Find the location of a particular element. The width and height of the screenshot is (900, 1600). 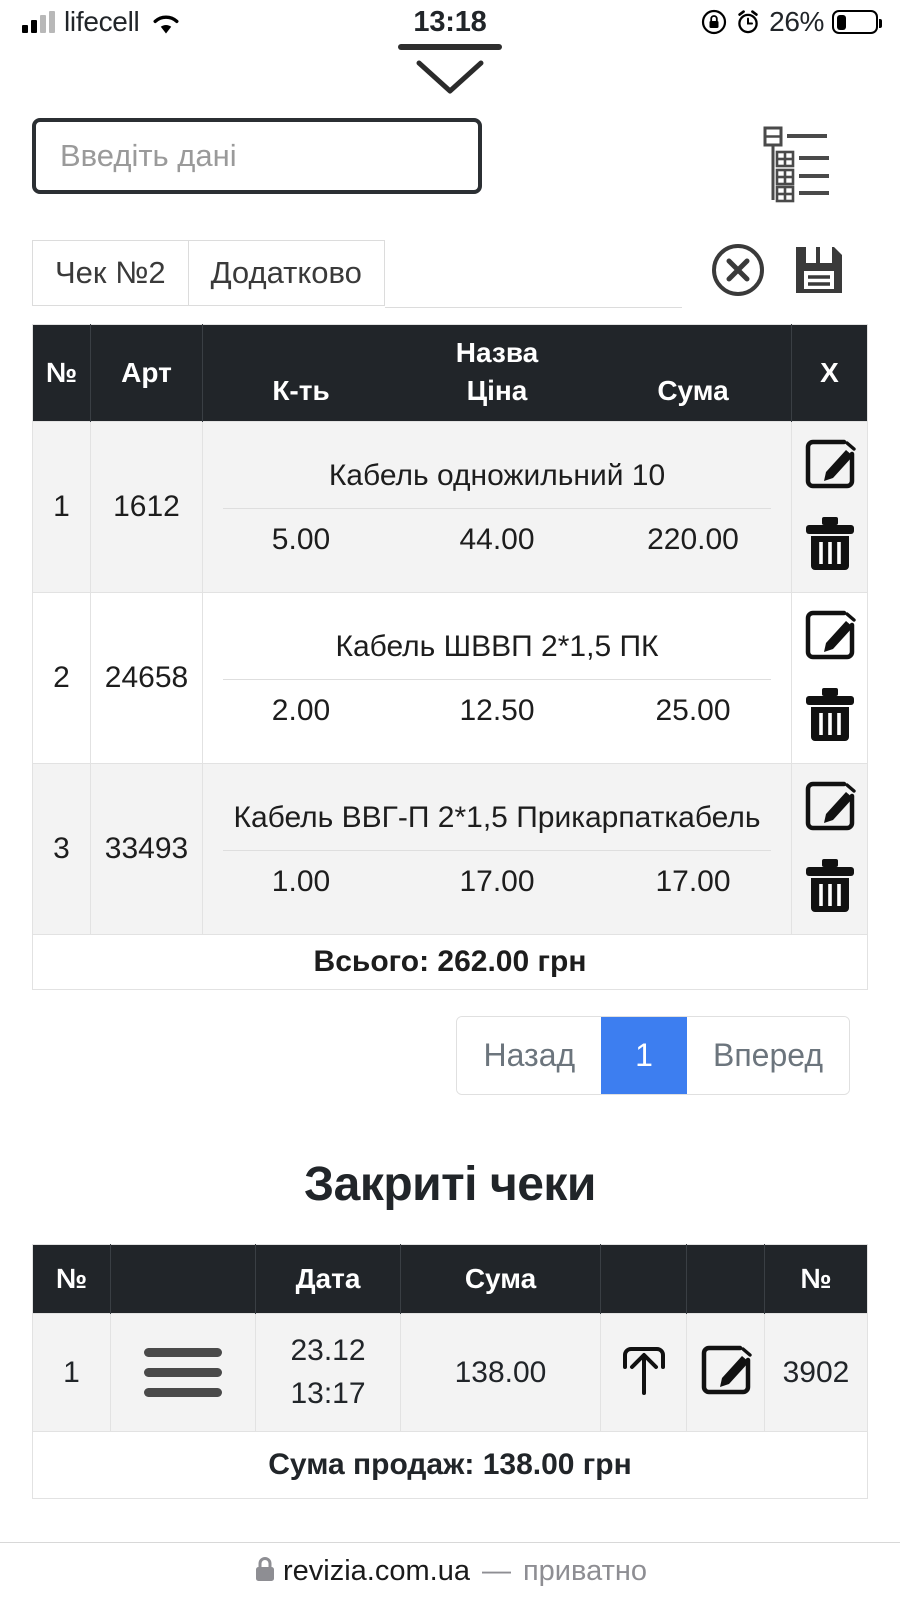

header-num: № is located at coordinates (61, 373).